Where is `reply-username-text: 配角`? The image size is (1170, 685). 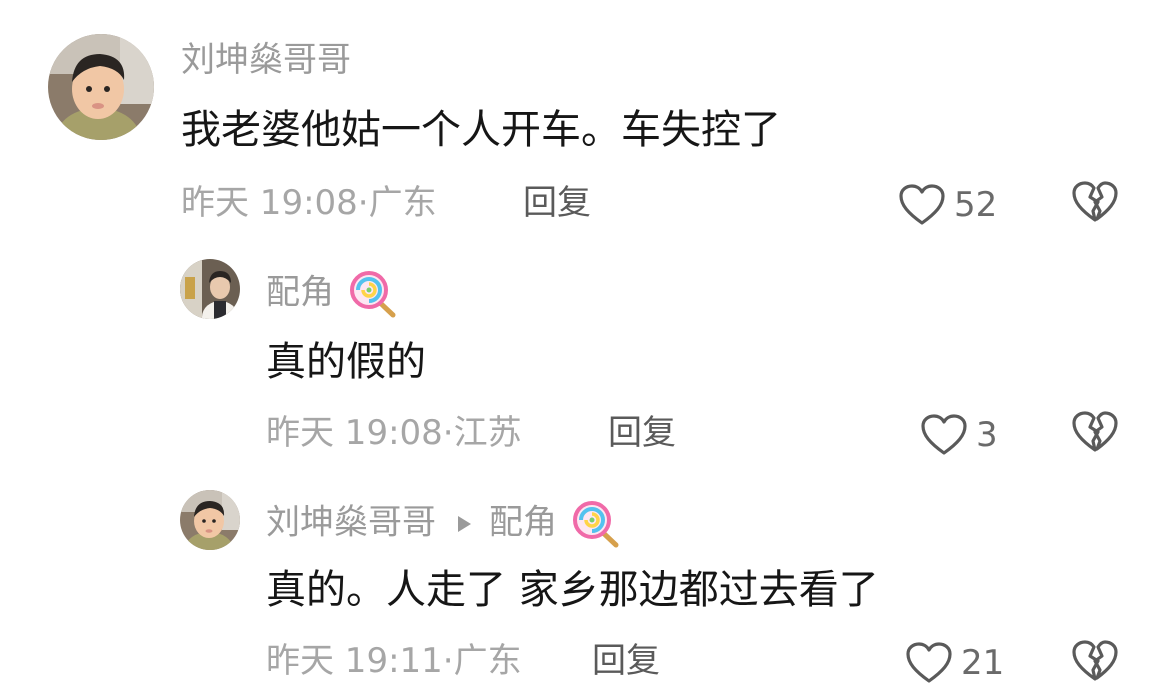
reply-username-text: 配角 is located at coordinates (300, 292).